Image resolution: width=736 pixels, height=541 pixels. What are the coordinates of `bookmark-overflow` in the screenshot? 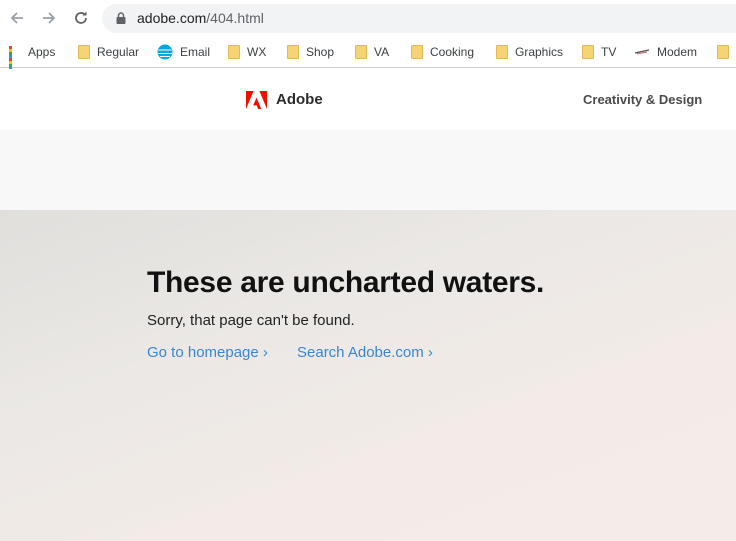 It's located at (726, 52).